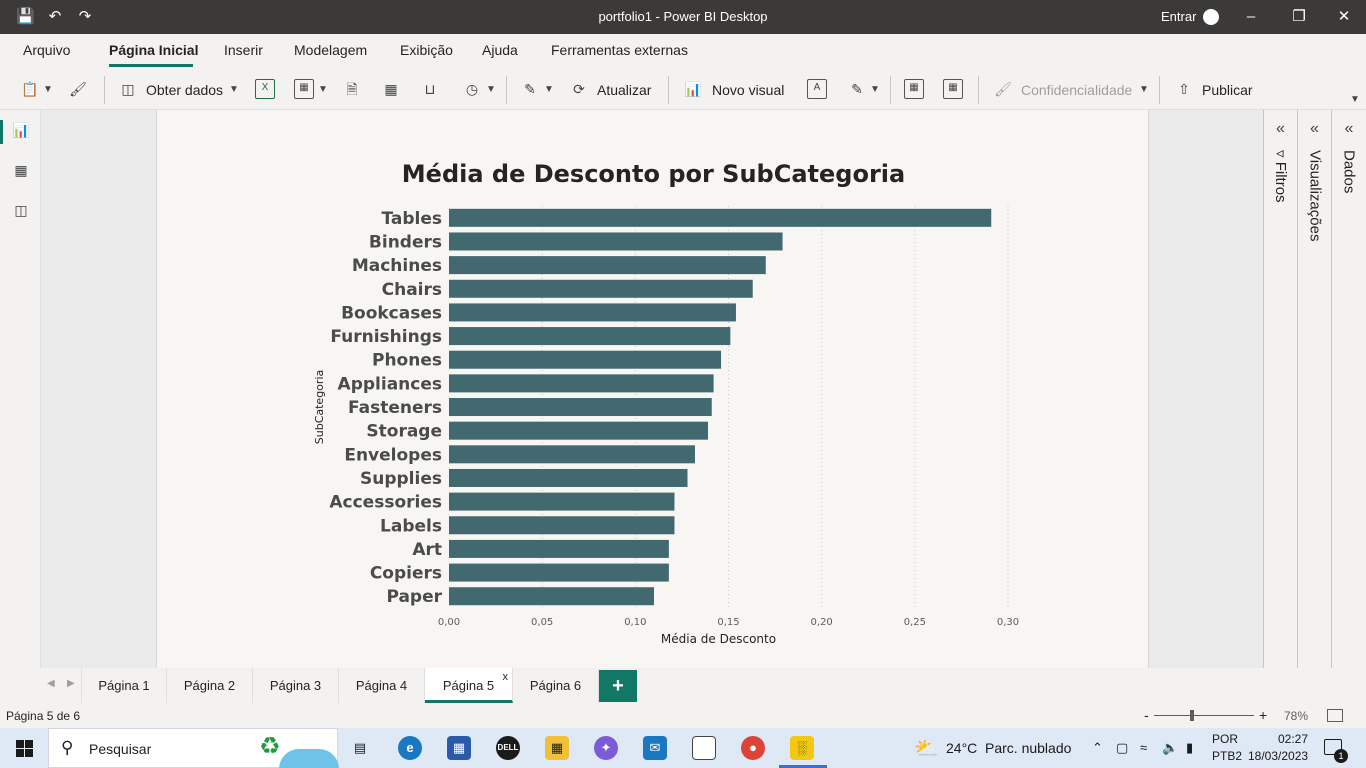  Describe the element at coordinates (210, 685) in the screenshot. I see `page-tab: Página 2` at that location.